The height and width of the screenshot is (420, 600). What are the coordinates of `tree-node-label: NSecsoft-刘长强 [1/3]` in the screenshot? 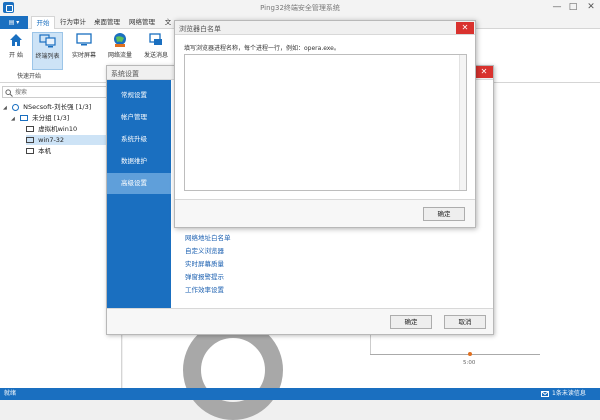 It's located at (57, 107).